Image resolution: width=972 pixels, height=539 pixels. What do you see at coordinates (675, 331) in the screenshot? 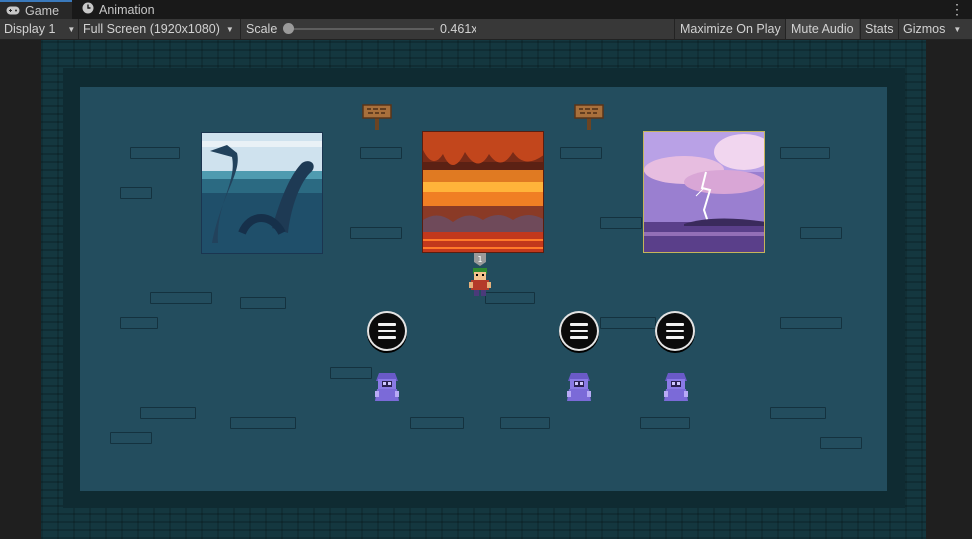
I see `menu-button-right` at bounding box center [675, 331].